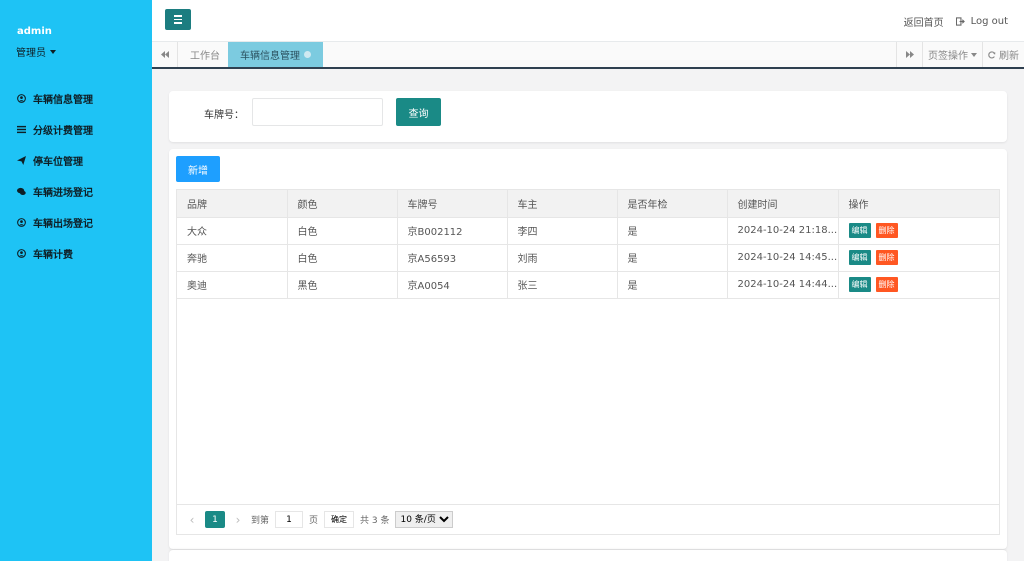 The image size is (1024, 561). Describe the element at coordinates (452, 285) in the screenshot. I see `cell-plate: 京A0054` at that location.